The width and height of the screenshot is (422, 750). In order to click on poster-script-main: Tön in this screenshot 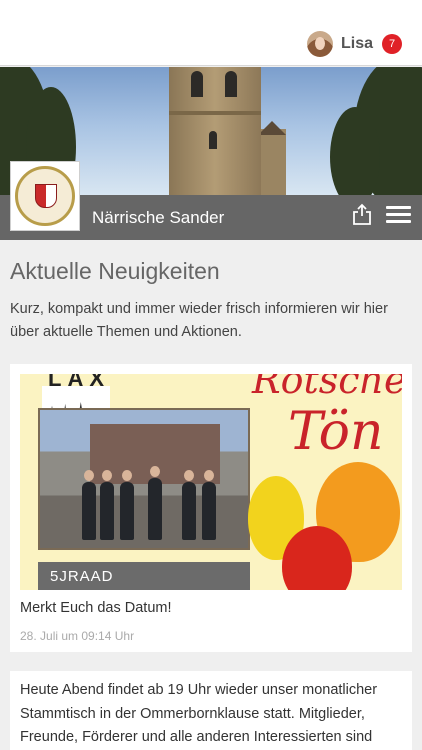, I will do `click(336, 432)`.